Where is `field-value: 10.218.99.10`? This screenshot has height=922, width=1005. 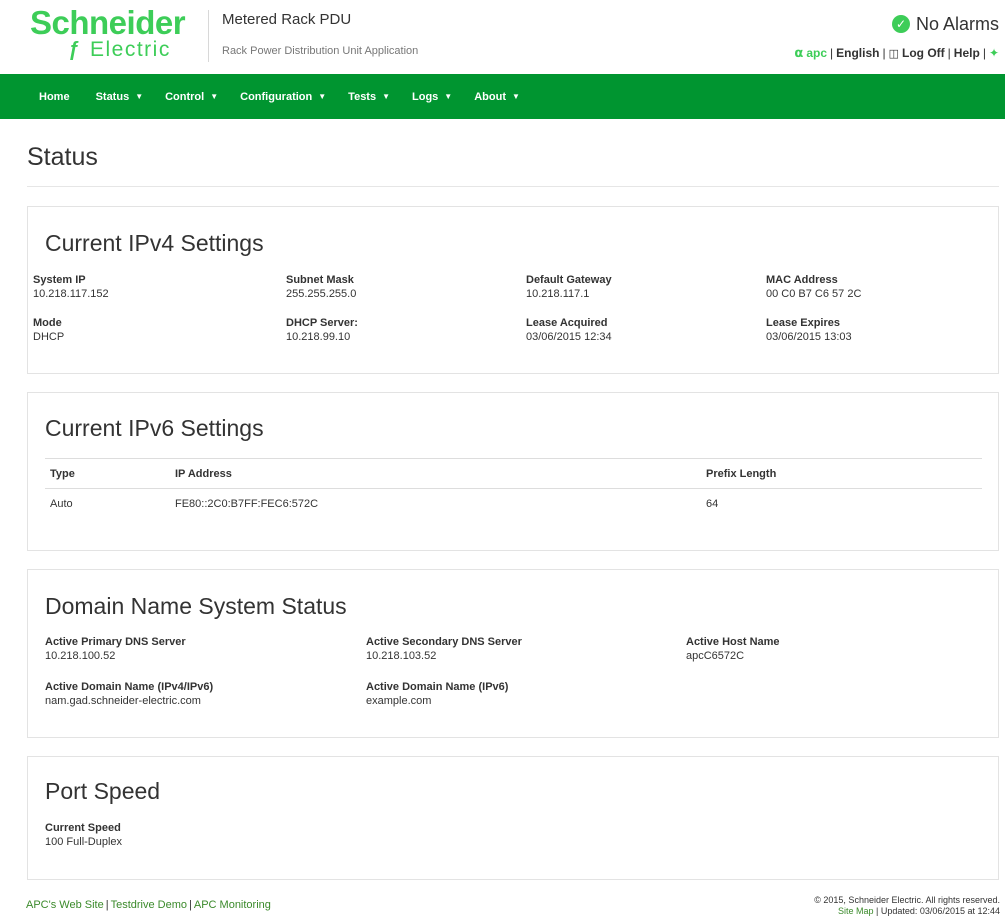 field-value: 10.218.99.10 is located at coordinates (318, 337).